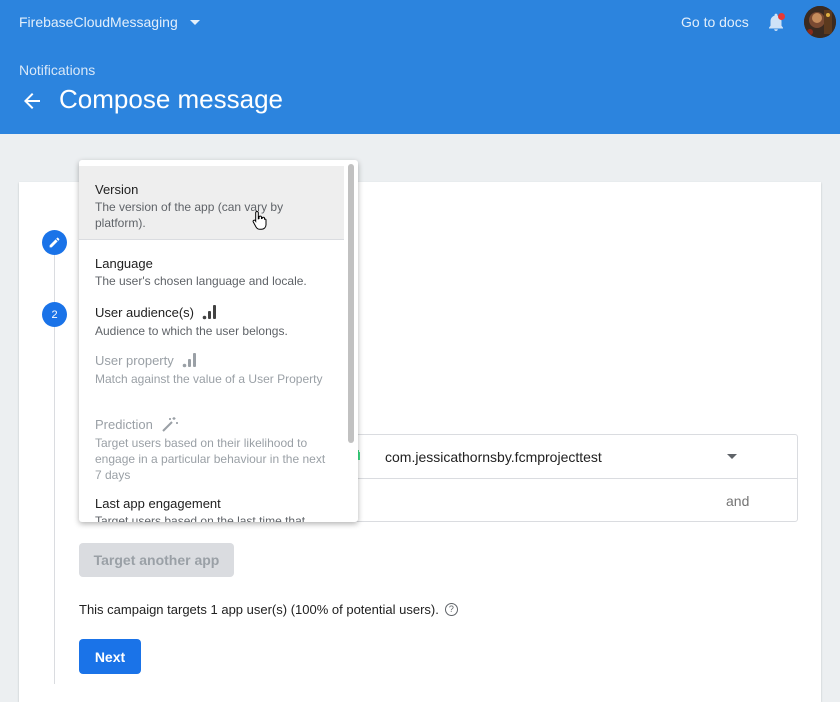  I want to click on user-avatar, so click(820, 22).